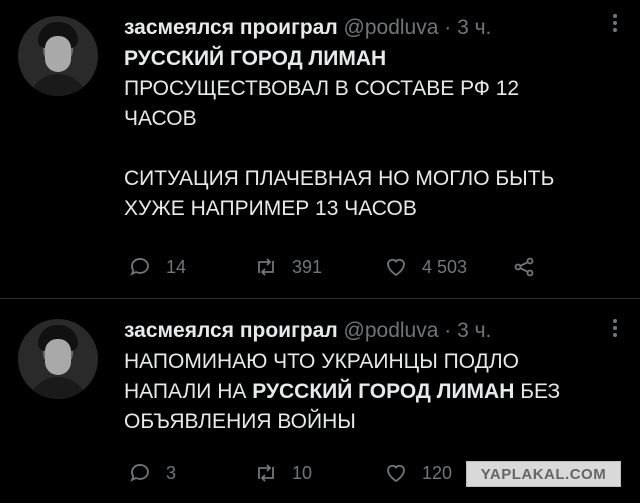  Describe the element at coordinates (302, 472) in the screenshot. I see `retweet-count: 10` at that location.